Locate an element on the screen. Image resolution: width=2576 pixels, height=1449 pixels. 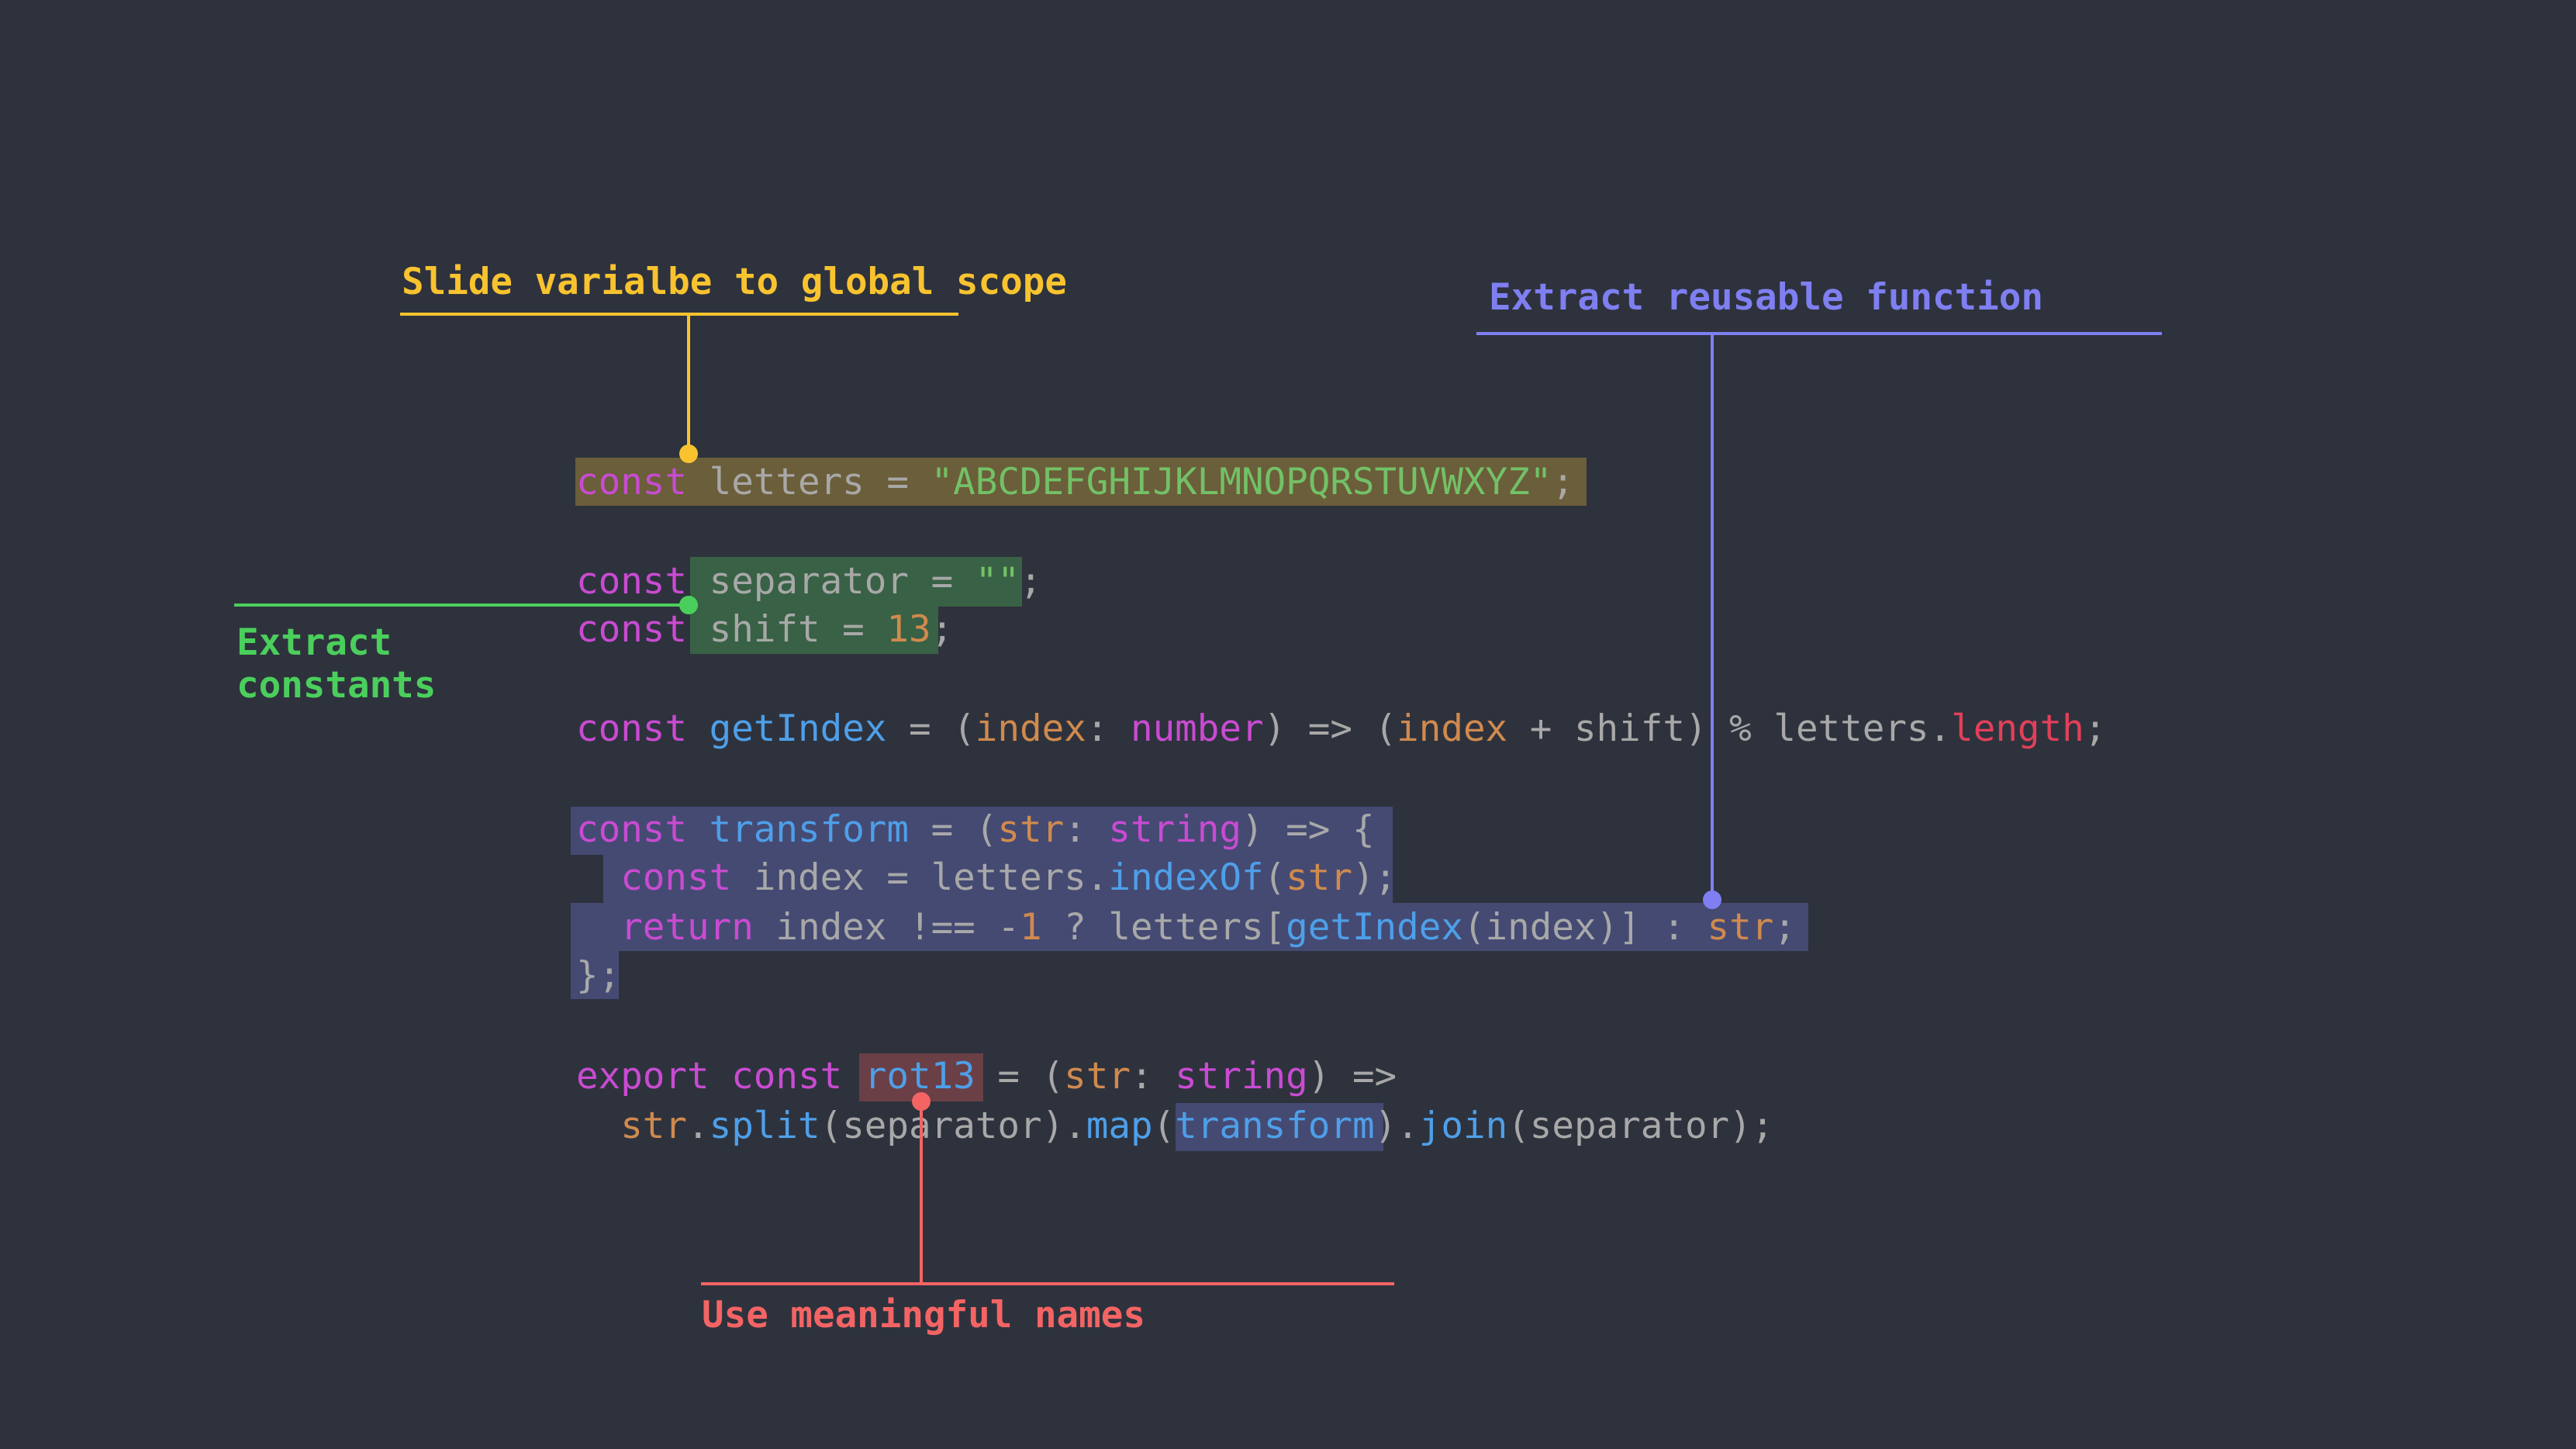
code-line-shift: const shift = 13; is located at coordinates (764, 630).